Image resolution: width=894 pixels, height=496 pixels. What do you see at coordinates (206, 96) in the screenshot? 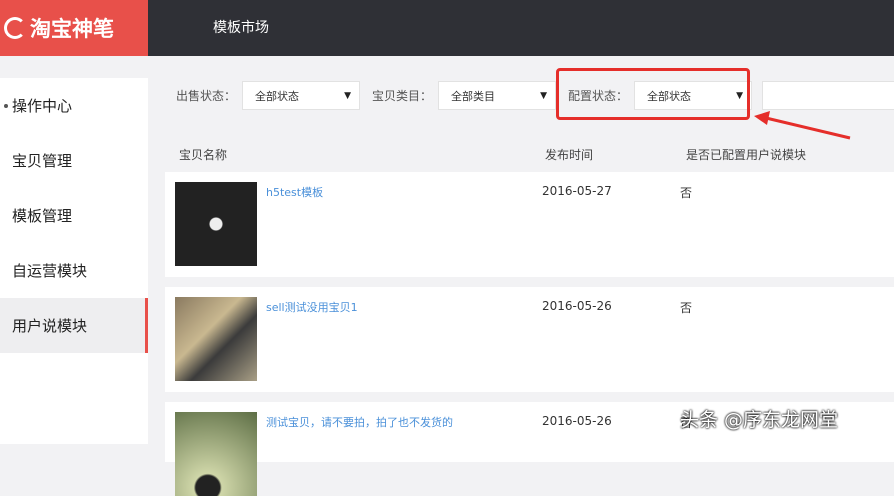
I see `sale-status-label: 出售状态：` at bounding box center [206, 96].